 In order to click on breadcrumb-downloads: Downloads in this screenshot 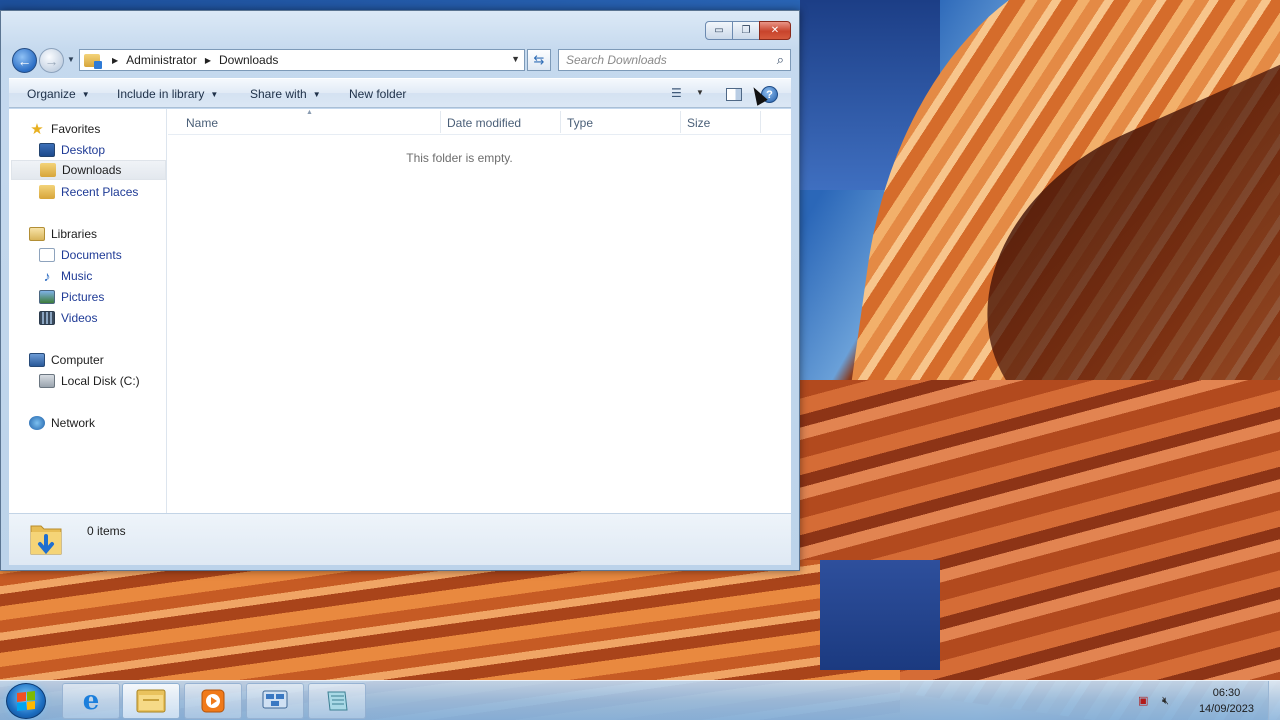, I will do `click(248, 60)`.